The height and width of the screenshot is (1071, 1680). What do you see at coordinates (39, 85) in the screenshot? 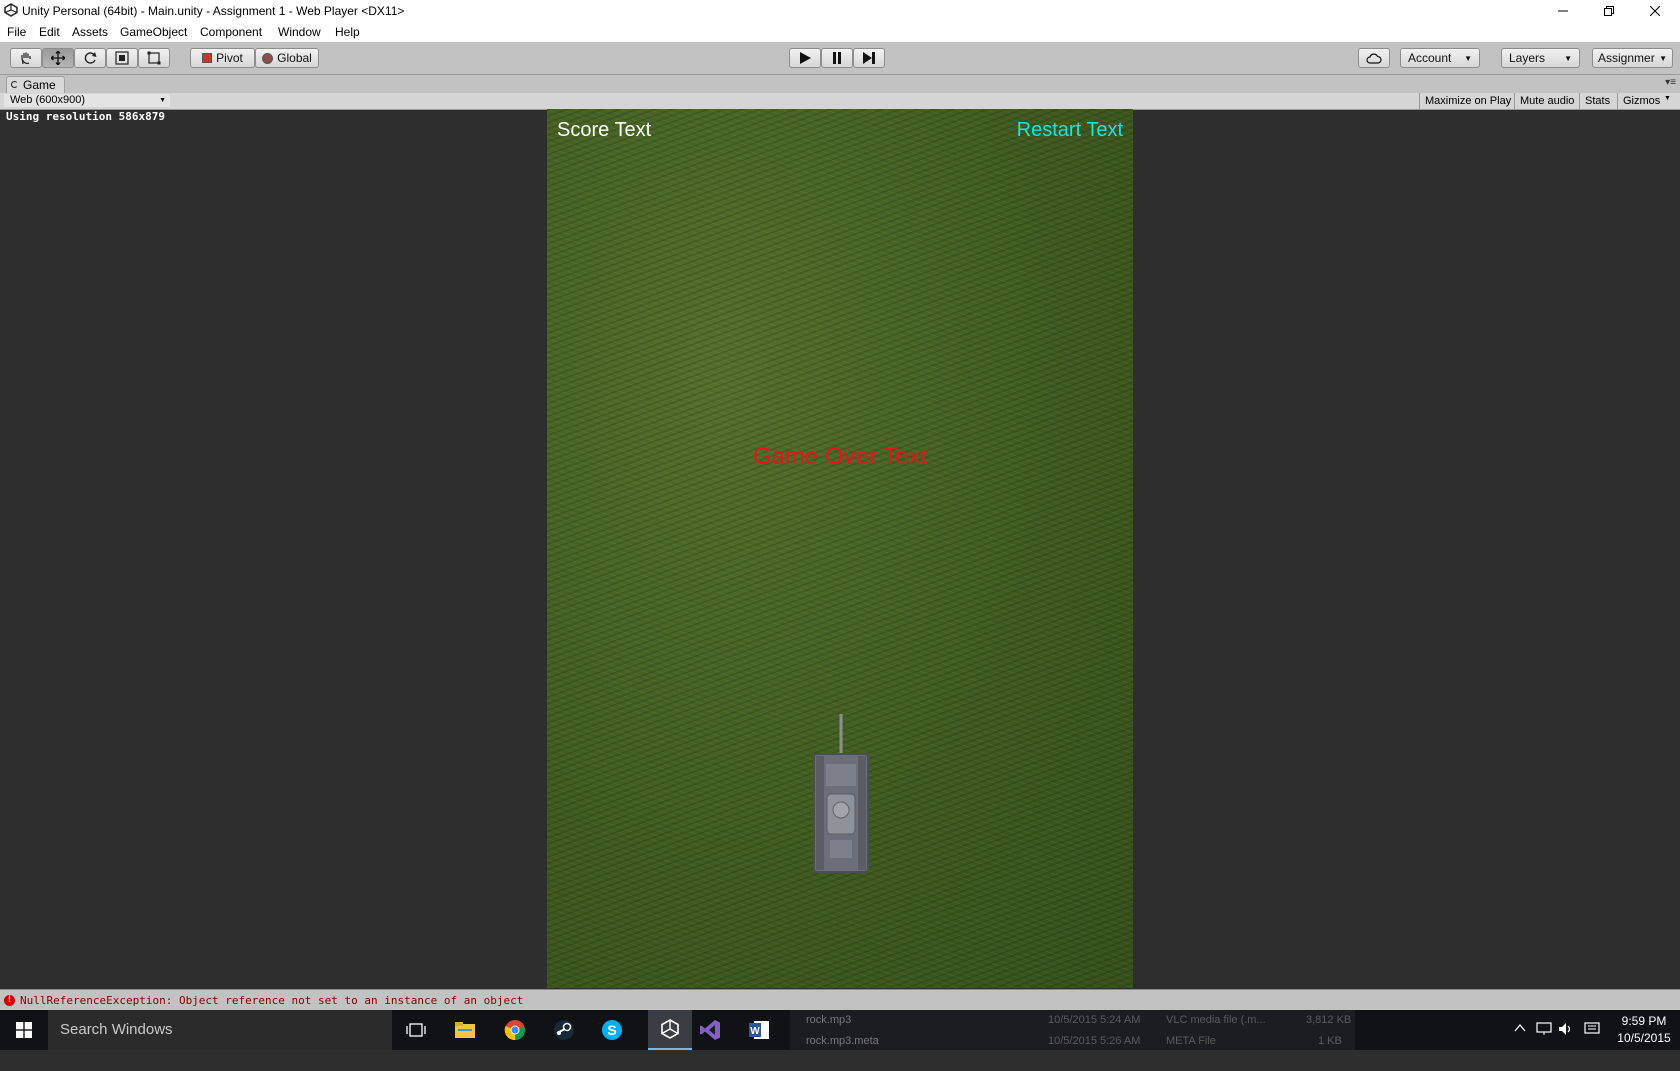
I see `tab-game-label: Game` at bounding box center [39, 85].